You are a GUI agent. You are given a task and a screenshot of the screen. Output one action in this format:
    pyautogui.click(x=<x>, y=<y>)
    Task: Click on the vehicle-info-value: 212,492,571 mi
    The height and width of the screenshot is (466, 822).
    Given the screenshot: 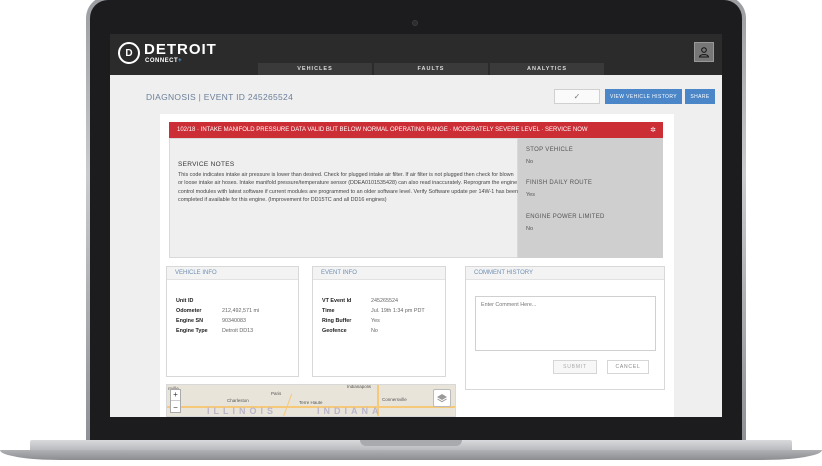 What is the action you would take?
    pyautogui.click(x=241, y=311)
    